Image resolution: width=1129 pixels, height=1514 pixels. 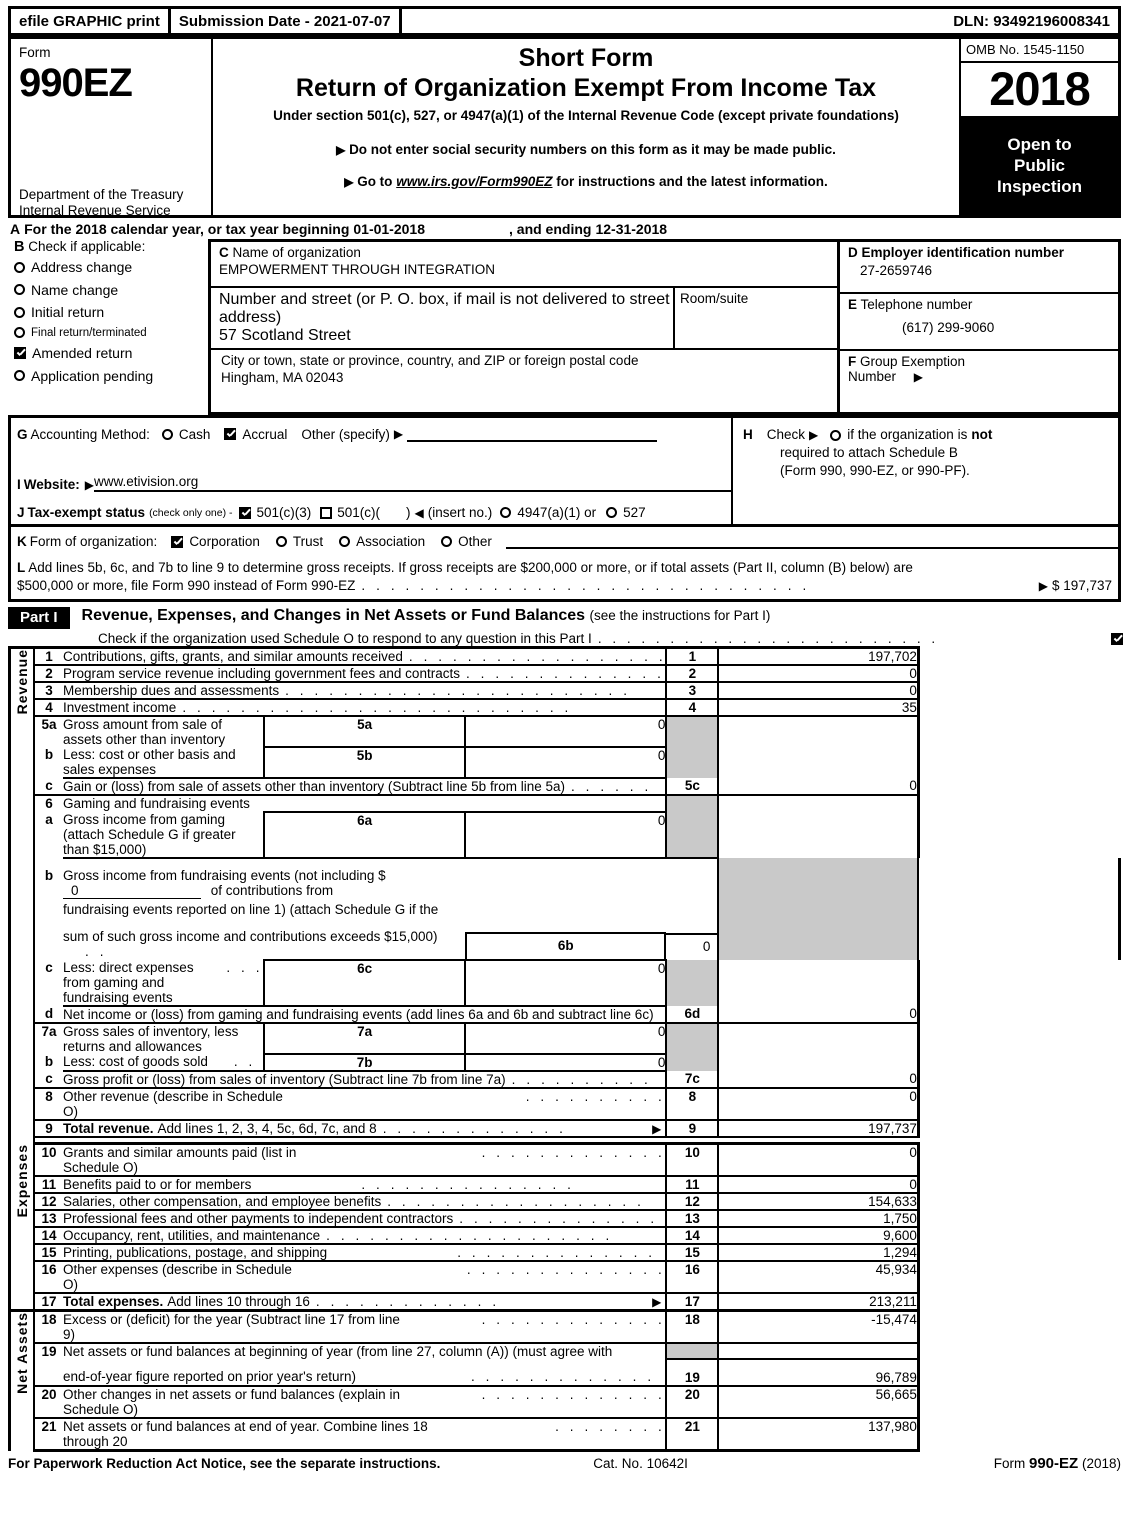 I want to click on org-name-label: Name of organization, so click(x=296, y=252).